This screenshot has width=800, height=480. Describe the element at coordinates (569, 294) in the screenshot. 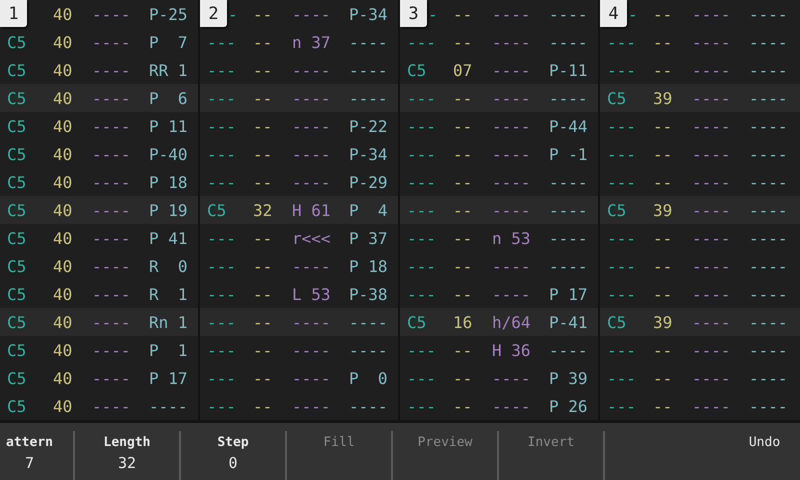

I see `effect-cell-text: P 17` at that location.